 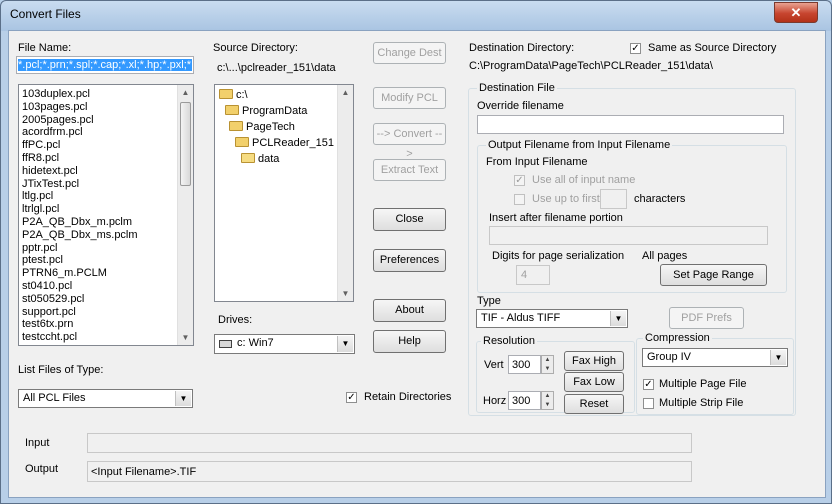 What do you see at coordinates (715, 357) in the screenshot?
I see `compression-select: Group IV ▼` at bounding box center [715, 357].